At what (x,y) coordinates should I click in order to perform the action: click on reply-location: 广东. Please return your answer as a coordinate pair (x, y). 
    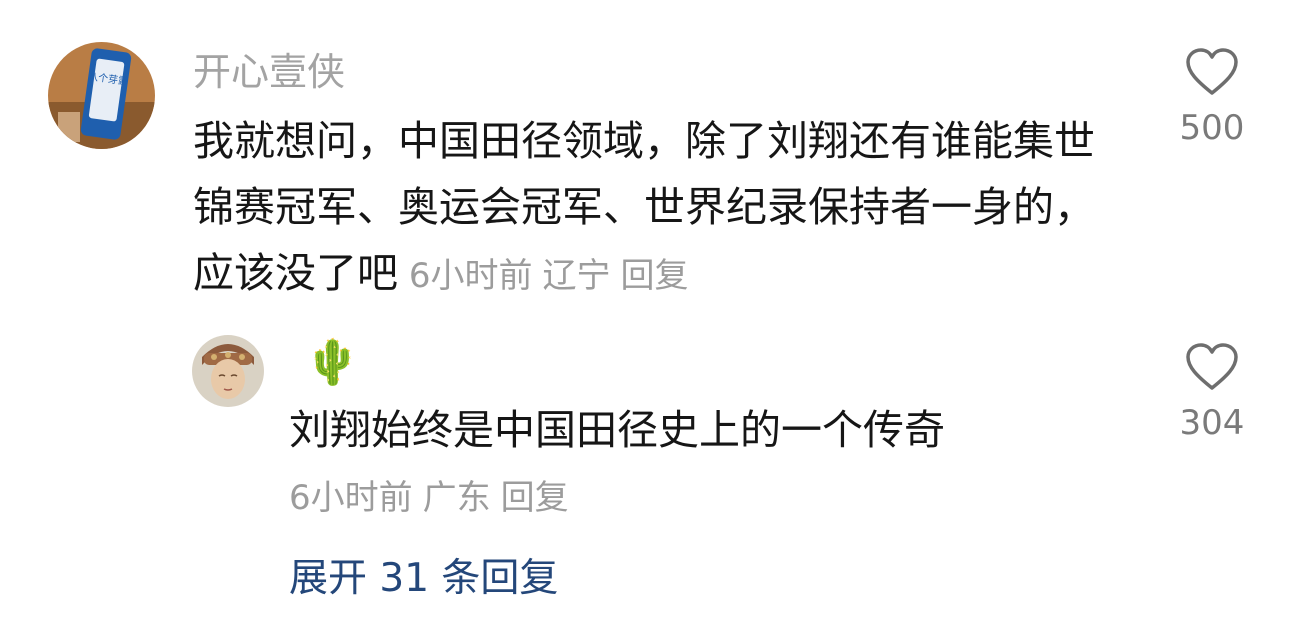
    Looking at the image, I should click on (456, 498).